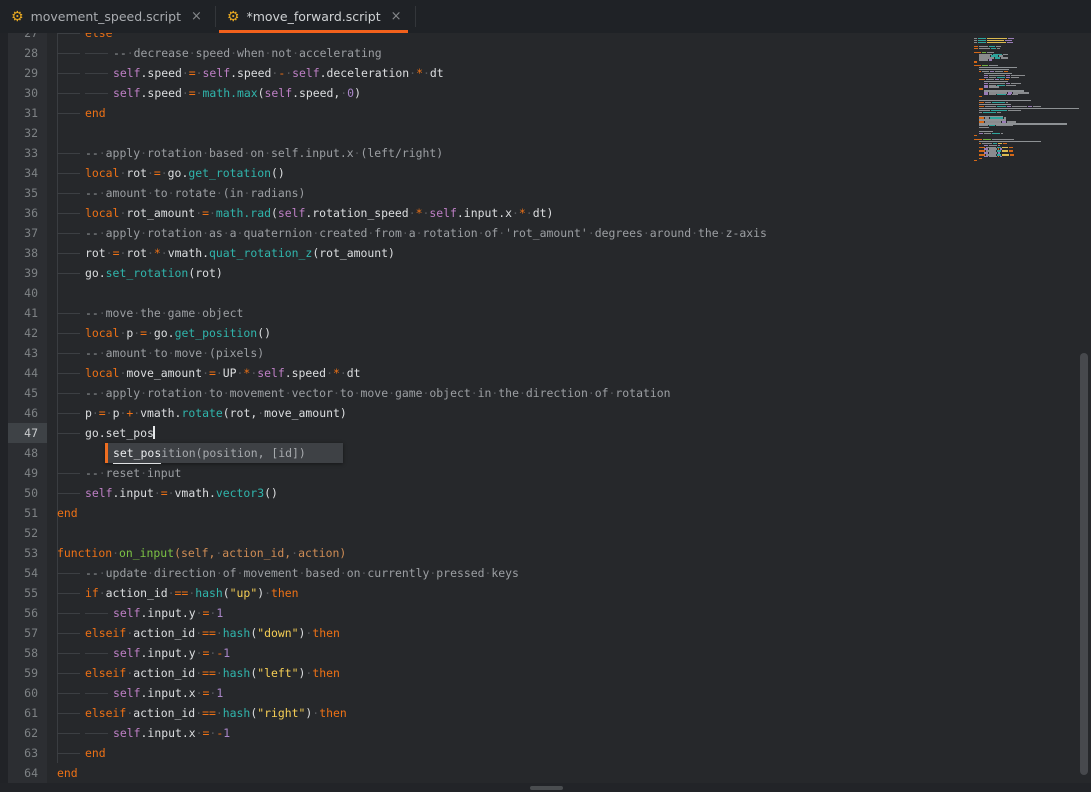 The height and width of the screenshot is (792, 1091). What do you see at coordinates (569, 353) in the screenshot?
I see `code-line: --·amount·to·move·(pixels)` at bounding box center [569, 353].